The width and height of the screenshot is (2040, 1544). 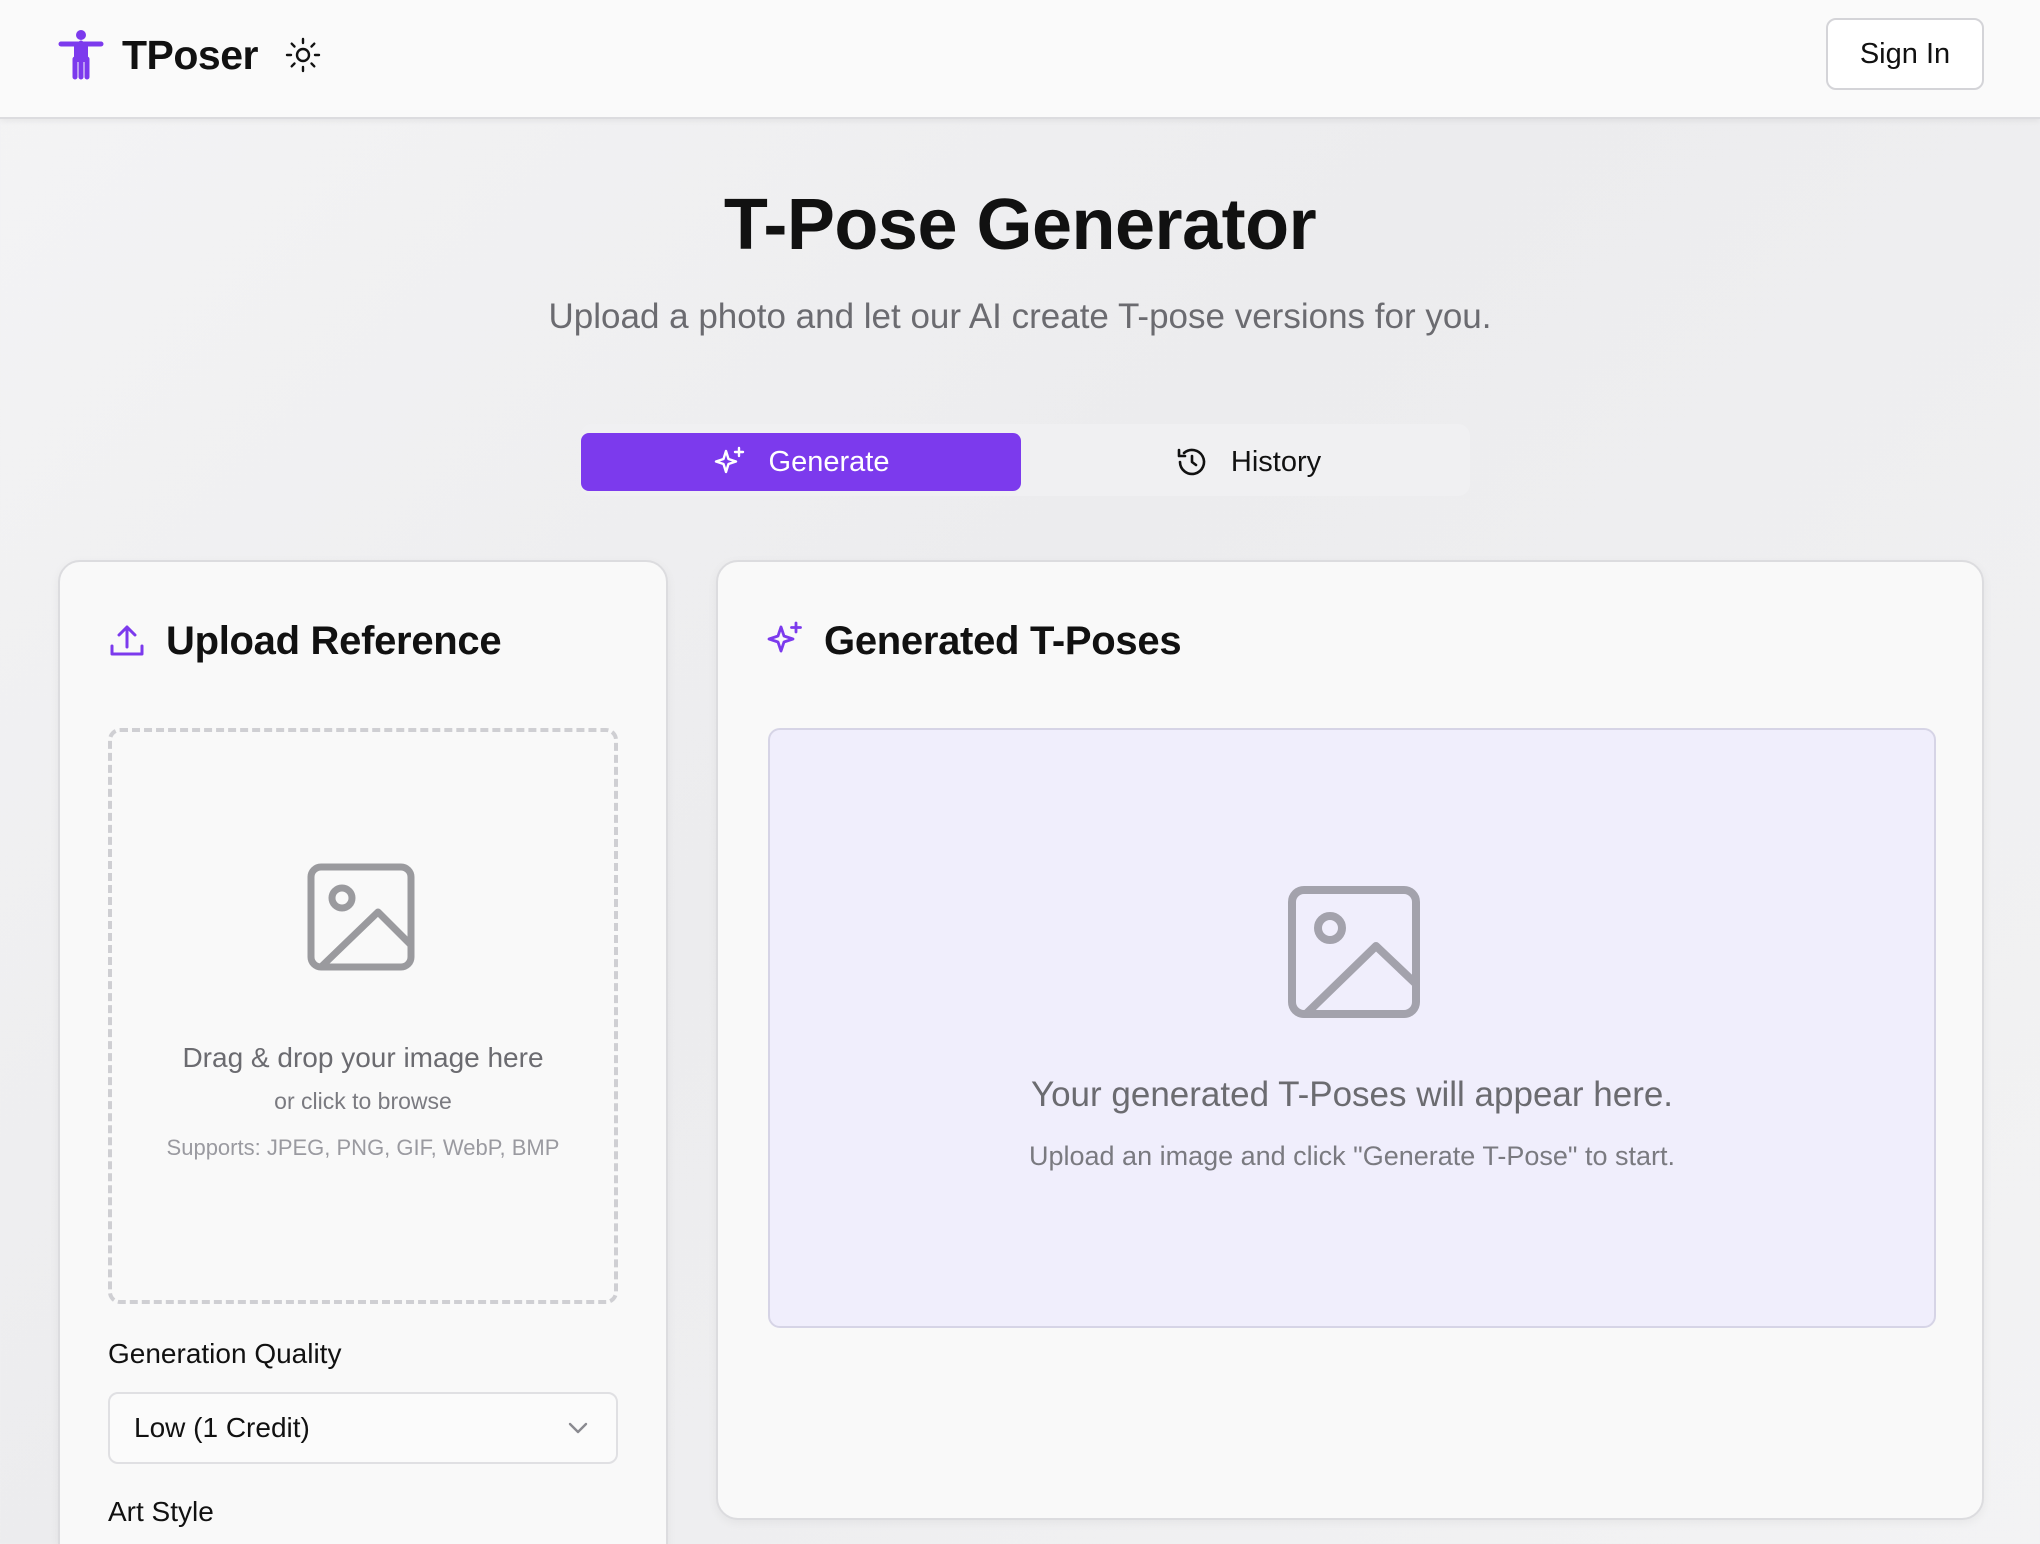 I want to click on tab-history-label: History, so click(x=1276, y=461).